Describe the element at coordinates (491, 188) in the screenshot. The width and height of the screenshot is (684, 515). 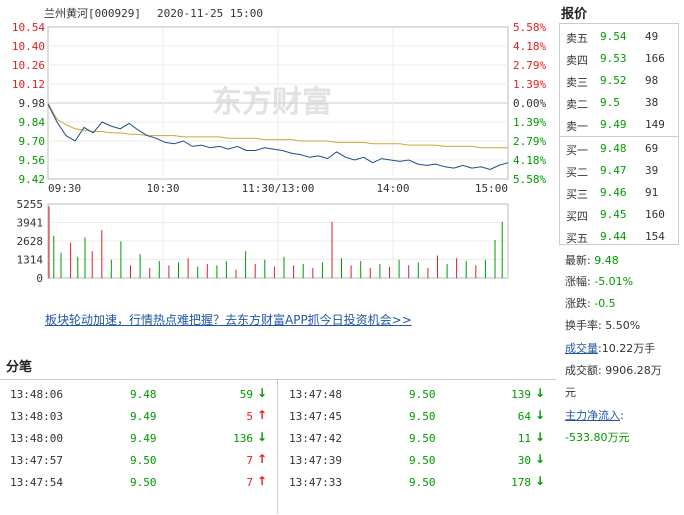
I see `time-tick-label: 15:00` at that location.